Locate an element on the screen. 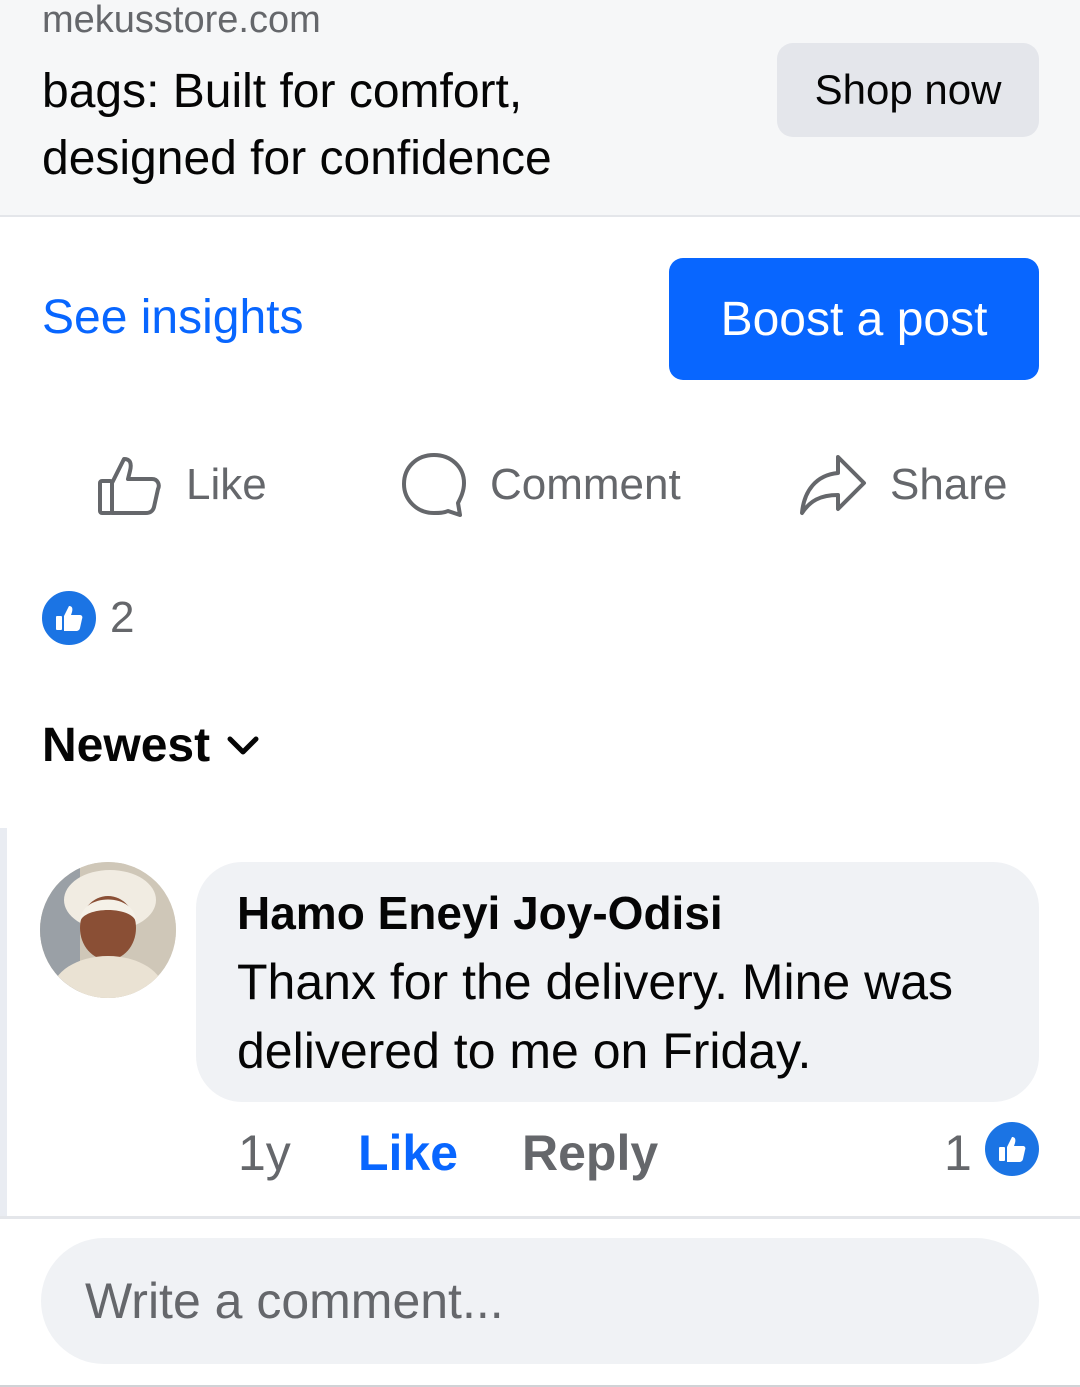 The height and width of the screenshot is (1387, 1080). comment-timestamp: 1y is located at coordinates (264, 1153).